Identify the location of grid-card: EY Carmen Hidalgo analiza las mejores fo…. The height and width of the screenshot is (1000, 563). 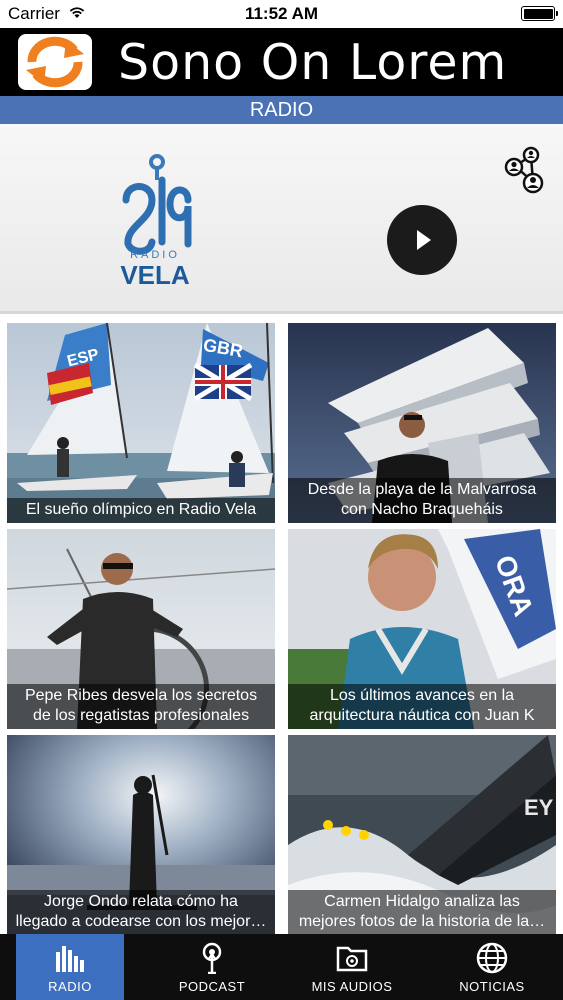
(422, 835).